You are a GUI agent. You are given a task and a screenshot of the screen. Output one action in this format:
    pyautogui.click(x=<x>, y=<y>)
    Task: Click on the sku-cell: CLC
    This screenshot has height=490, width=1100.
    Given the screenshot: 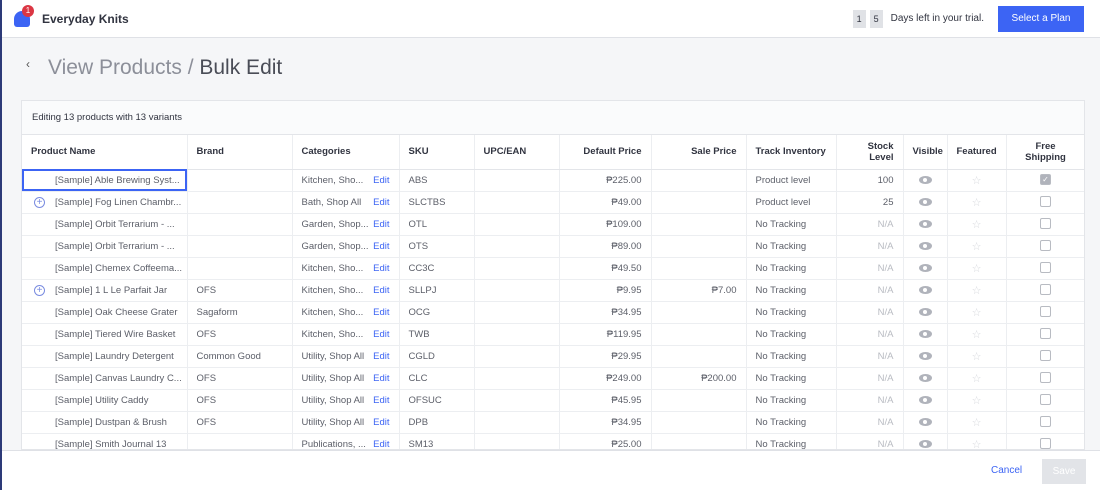 What is the action you would take?
    pyautogui.click(x=437, y=378)
    